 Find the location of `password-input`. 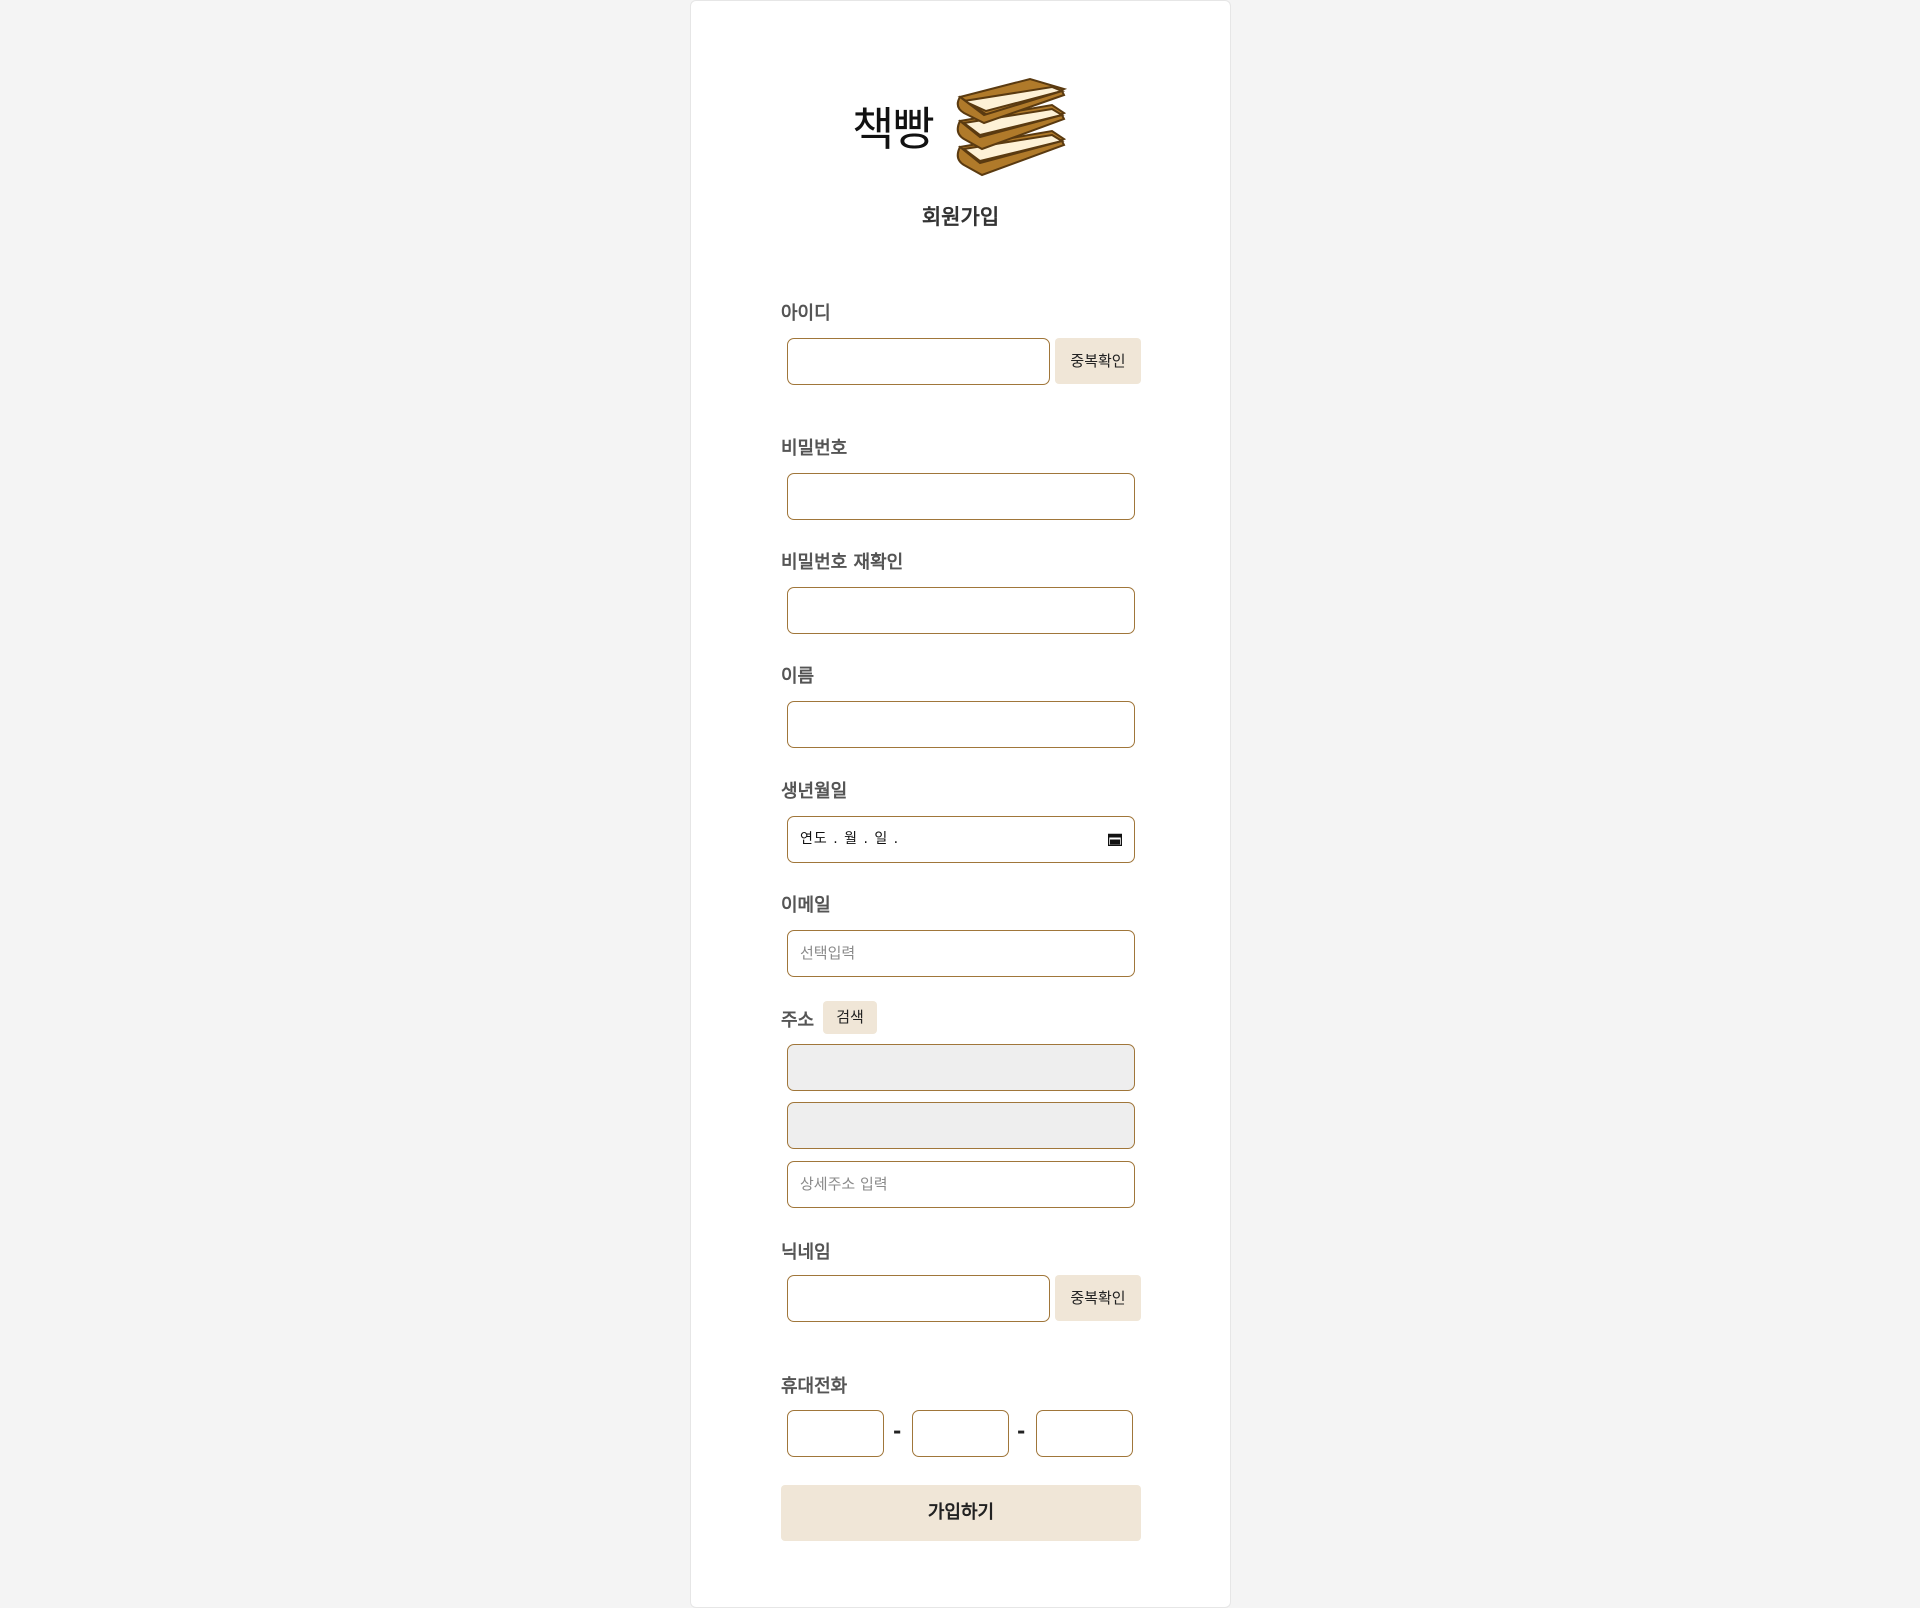

password-input is located at coordinates (961, 496).